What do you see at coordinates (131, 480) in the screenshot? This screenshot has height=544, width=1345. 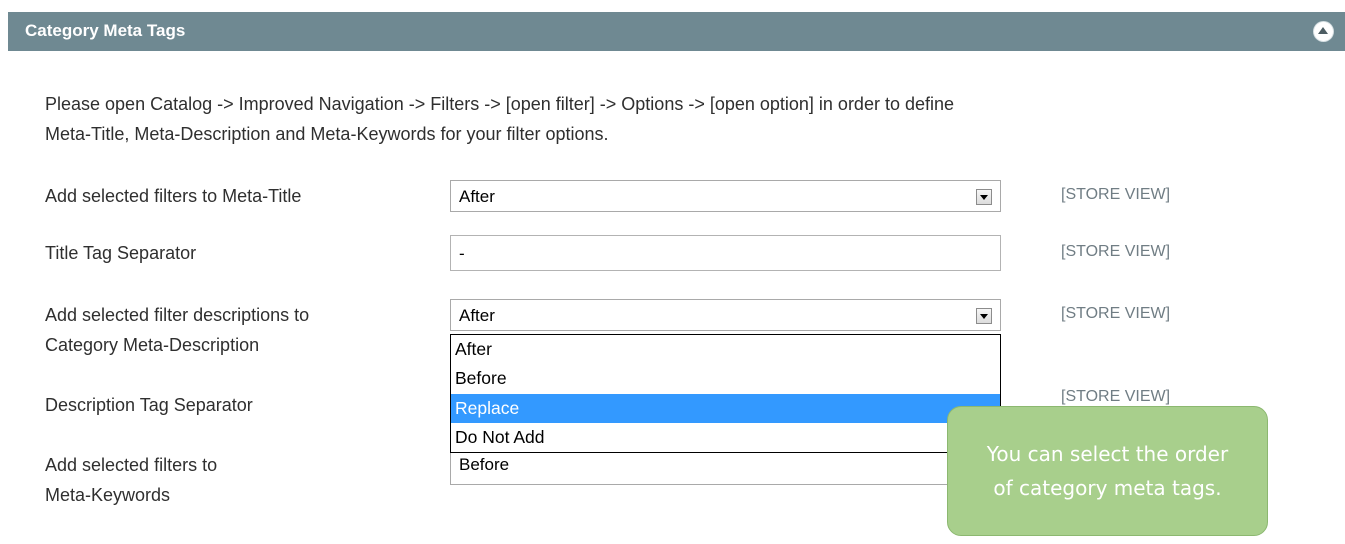 I see `meta-keywords-label: Add selected filters to Meta-Keywords` at bounding box center [131, 480].